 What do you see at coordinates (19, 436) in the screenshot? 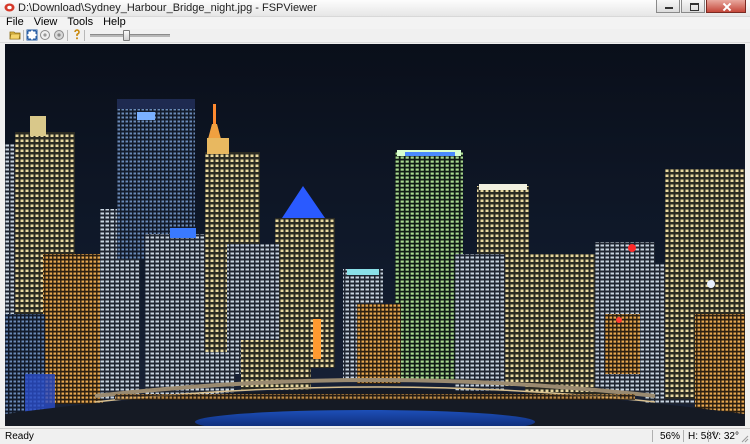
I see `status-text: Ready` at bounding box center [19, 436].